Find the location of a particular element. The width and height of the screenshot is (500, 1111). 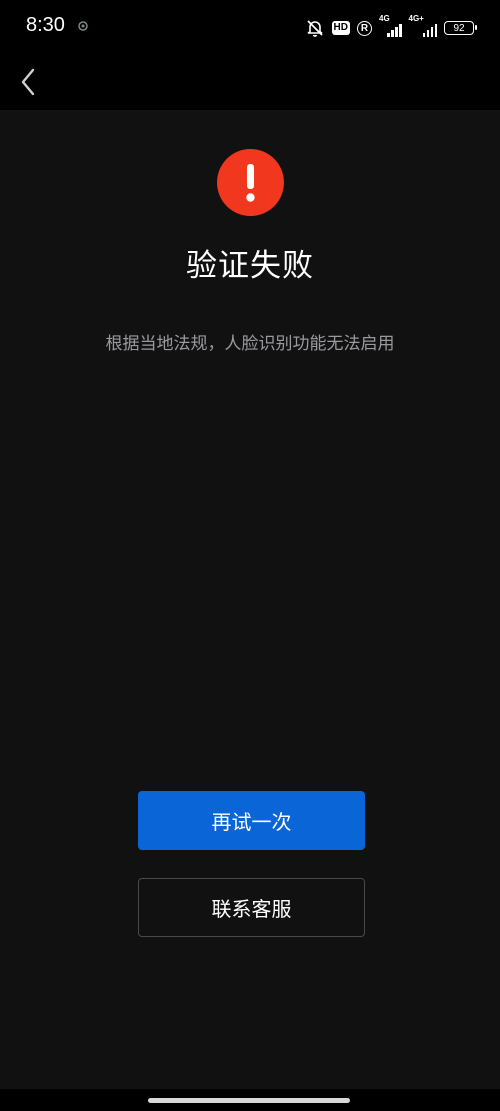

home-indicator is located at coordinates (249, 1100).